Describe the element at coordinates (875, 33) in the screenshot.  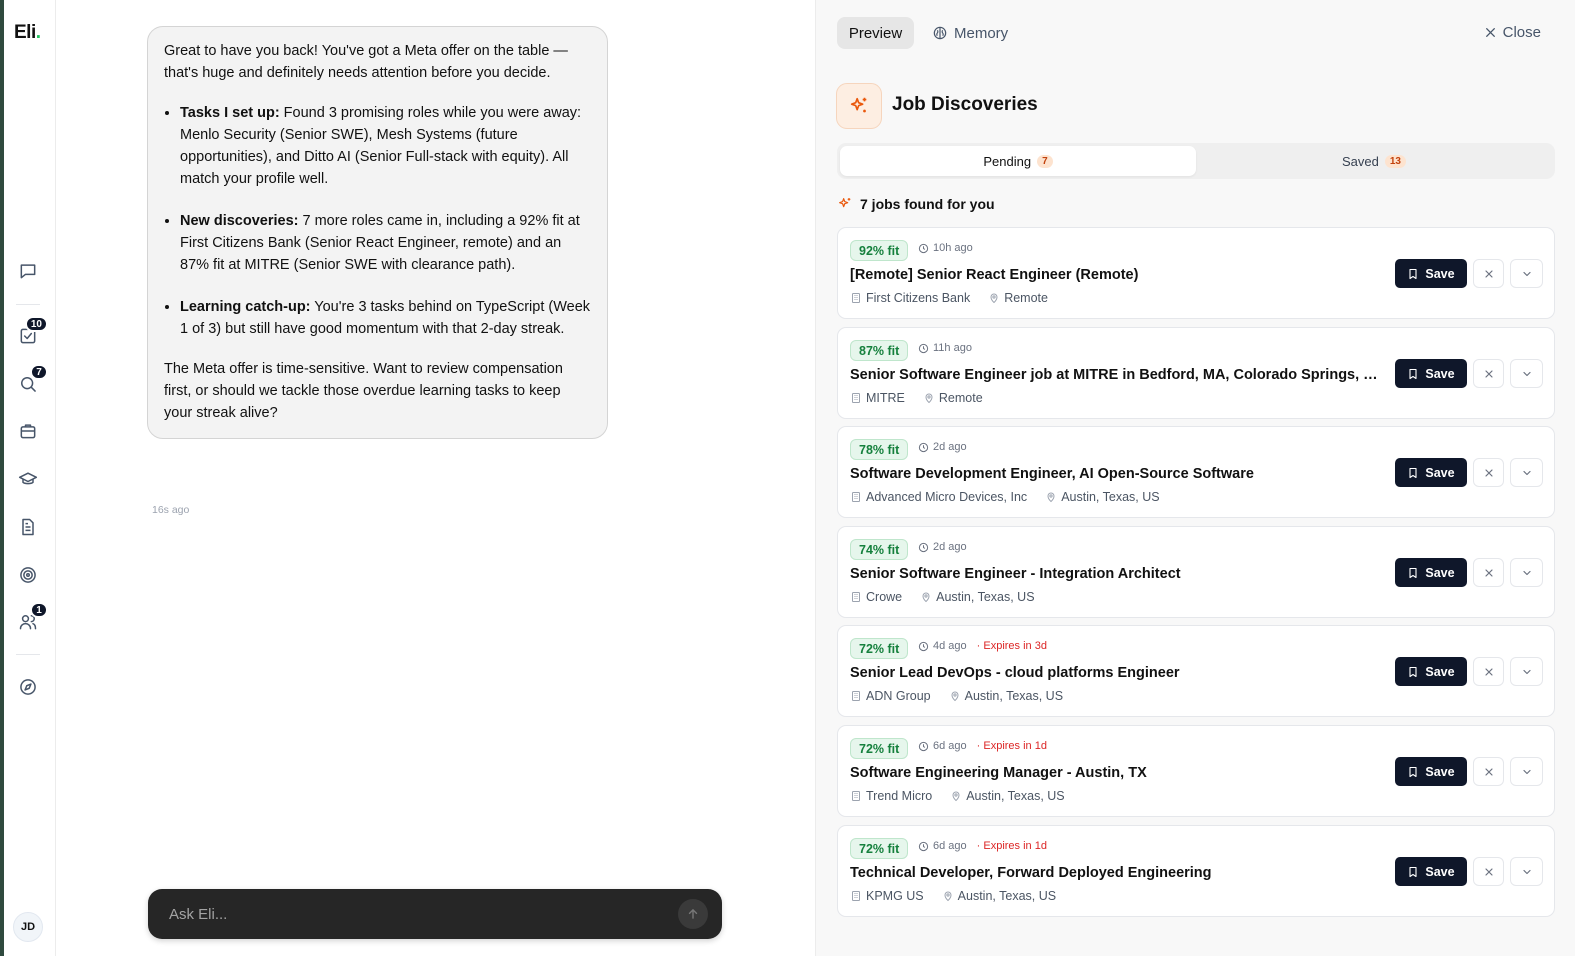
I see `tab-preview: Preview` at that location.